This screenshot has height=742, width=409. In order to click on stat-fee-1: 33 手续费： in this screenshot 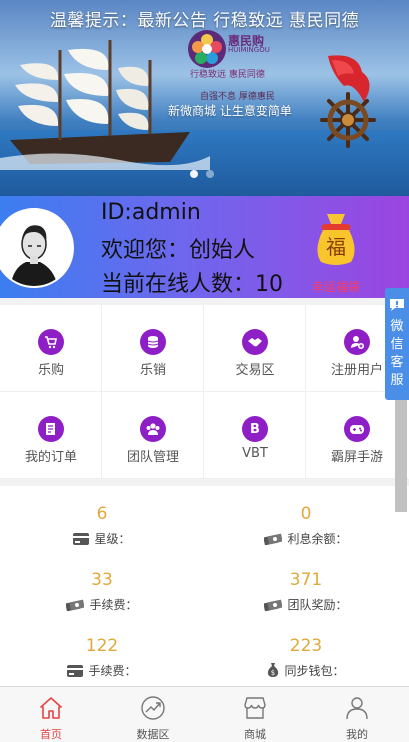, I will do `click(102, 585)`.